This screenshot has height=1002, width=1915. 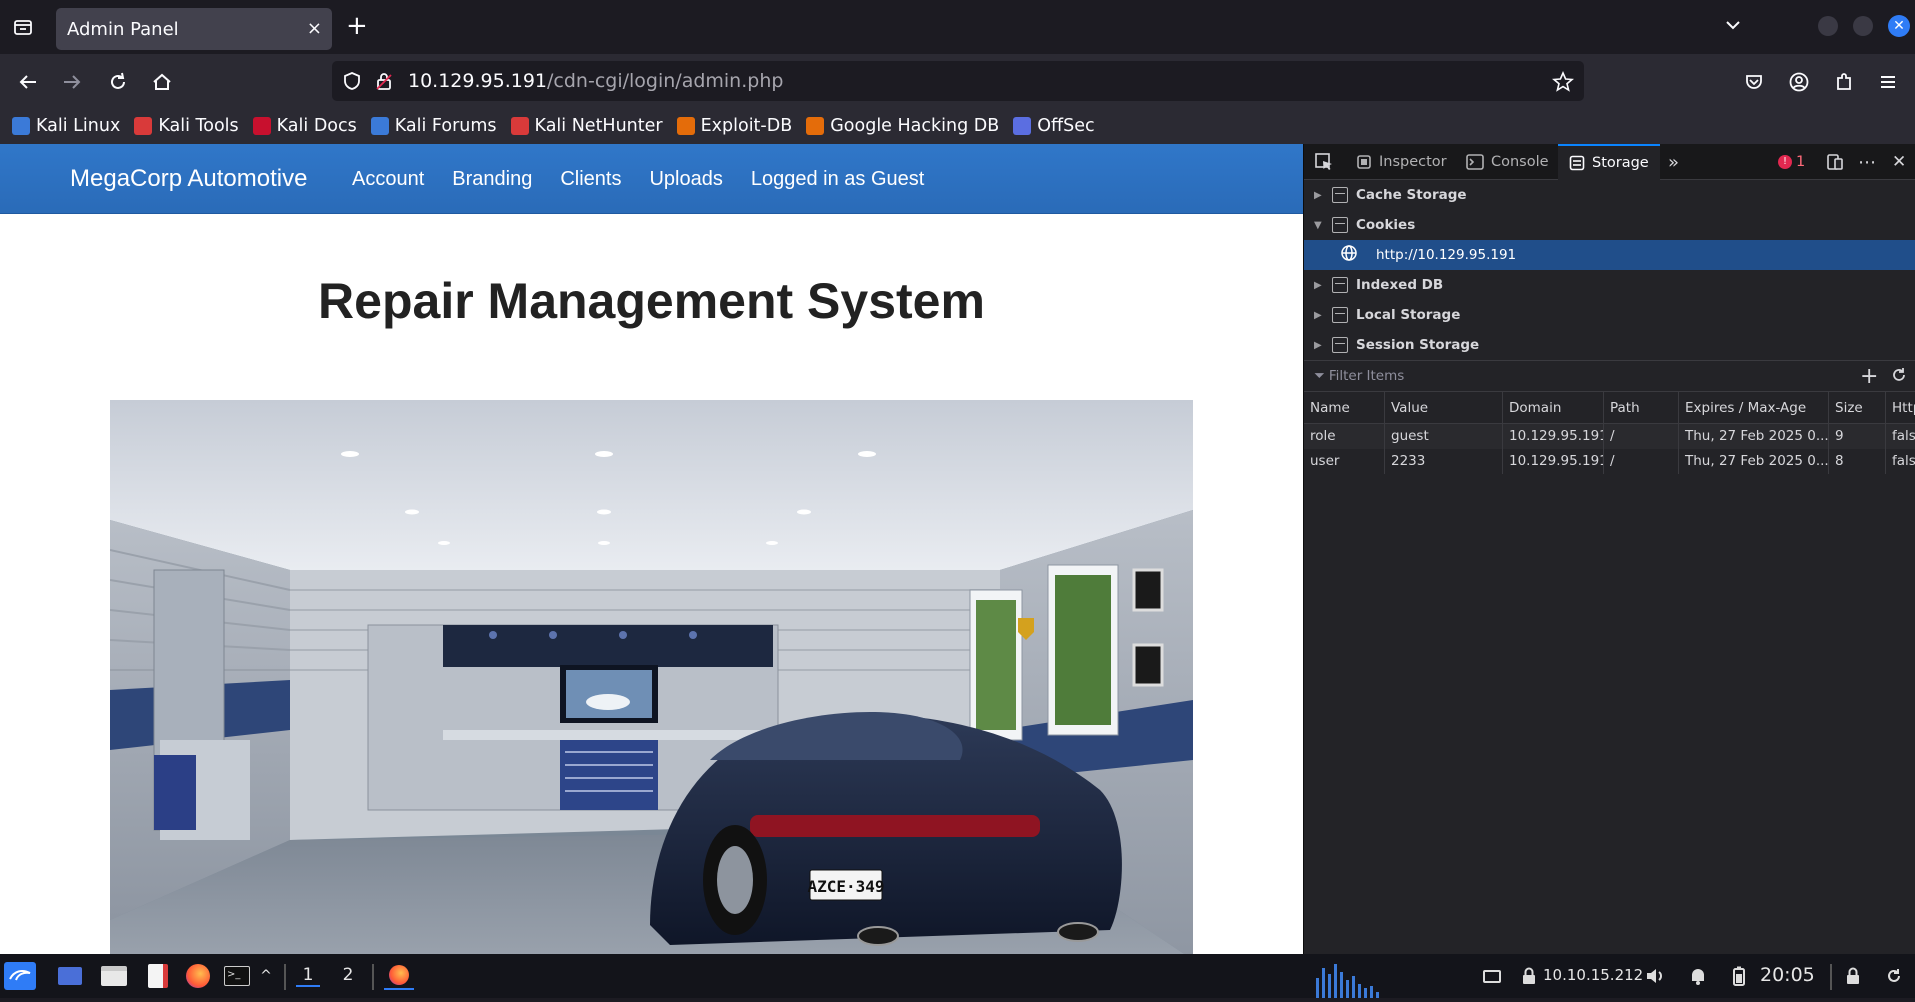 What do you see at coordinates (399, 976) in the screenshot?
I see `firefox-window-button` at bounding box center [399, 976].